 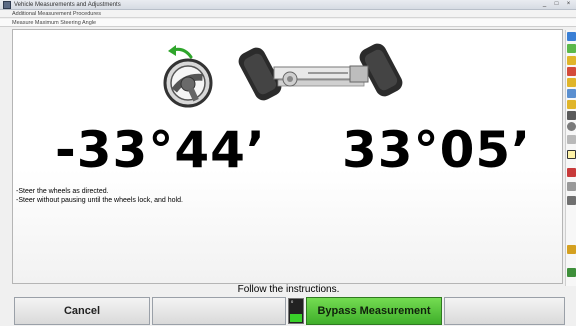 What do you see at coordinates (67, 5) in the screenshot?
I see `window-title: Vehicle Measurements and Adjustments` at bounding box center [67, 5].